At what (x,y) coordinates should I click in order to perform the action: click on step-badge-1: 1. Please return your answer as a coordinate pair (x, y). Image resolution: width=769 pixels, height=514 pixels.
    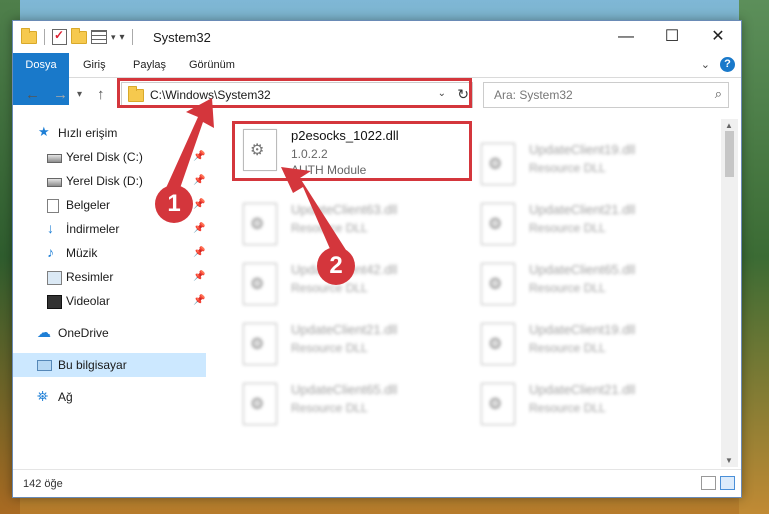
    Looking at the image, I should click on (174, 204).